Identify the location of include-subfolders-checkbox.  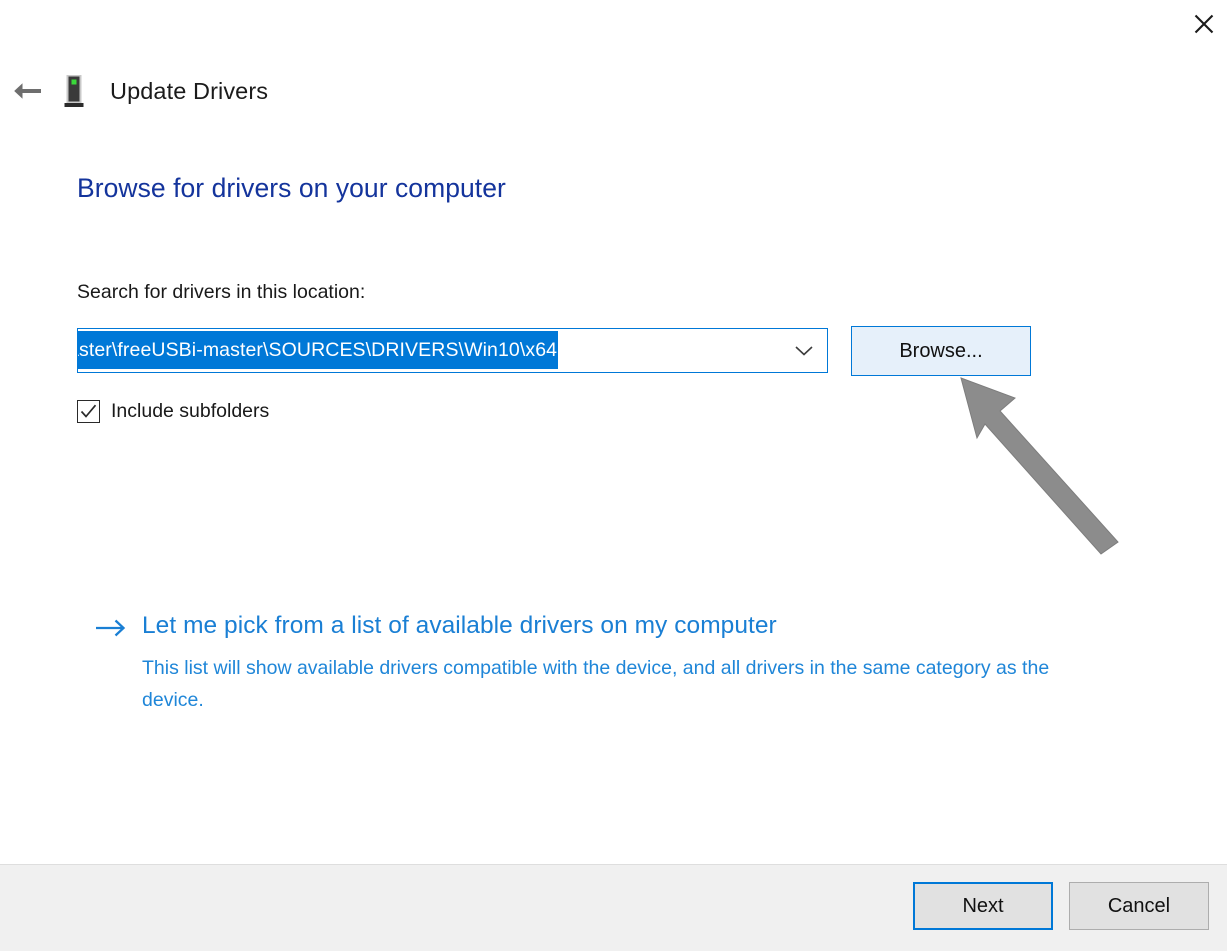
(88, 411).